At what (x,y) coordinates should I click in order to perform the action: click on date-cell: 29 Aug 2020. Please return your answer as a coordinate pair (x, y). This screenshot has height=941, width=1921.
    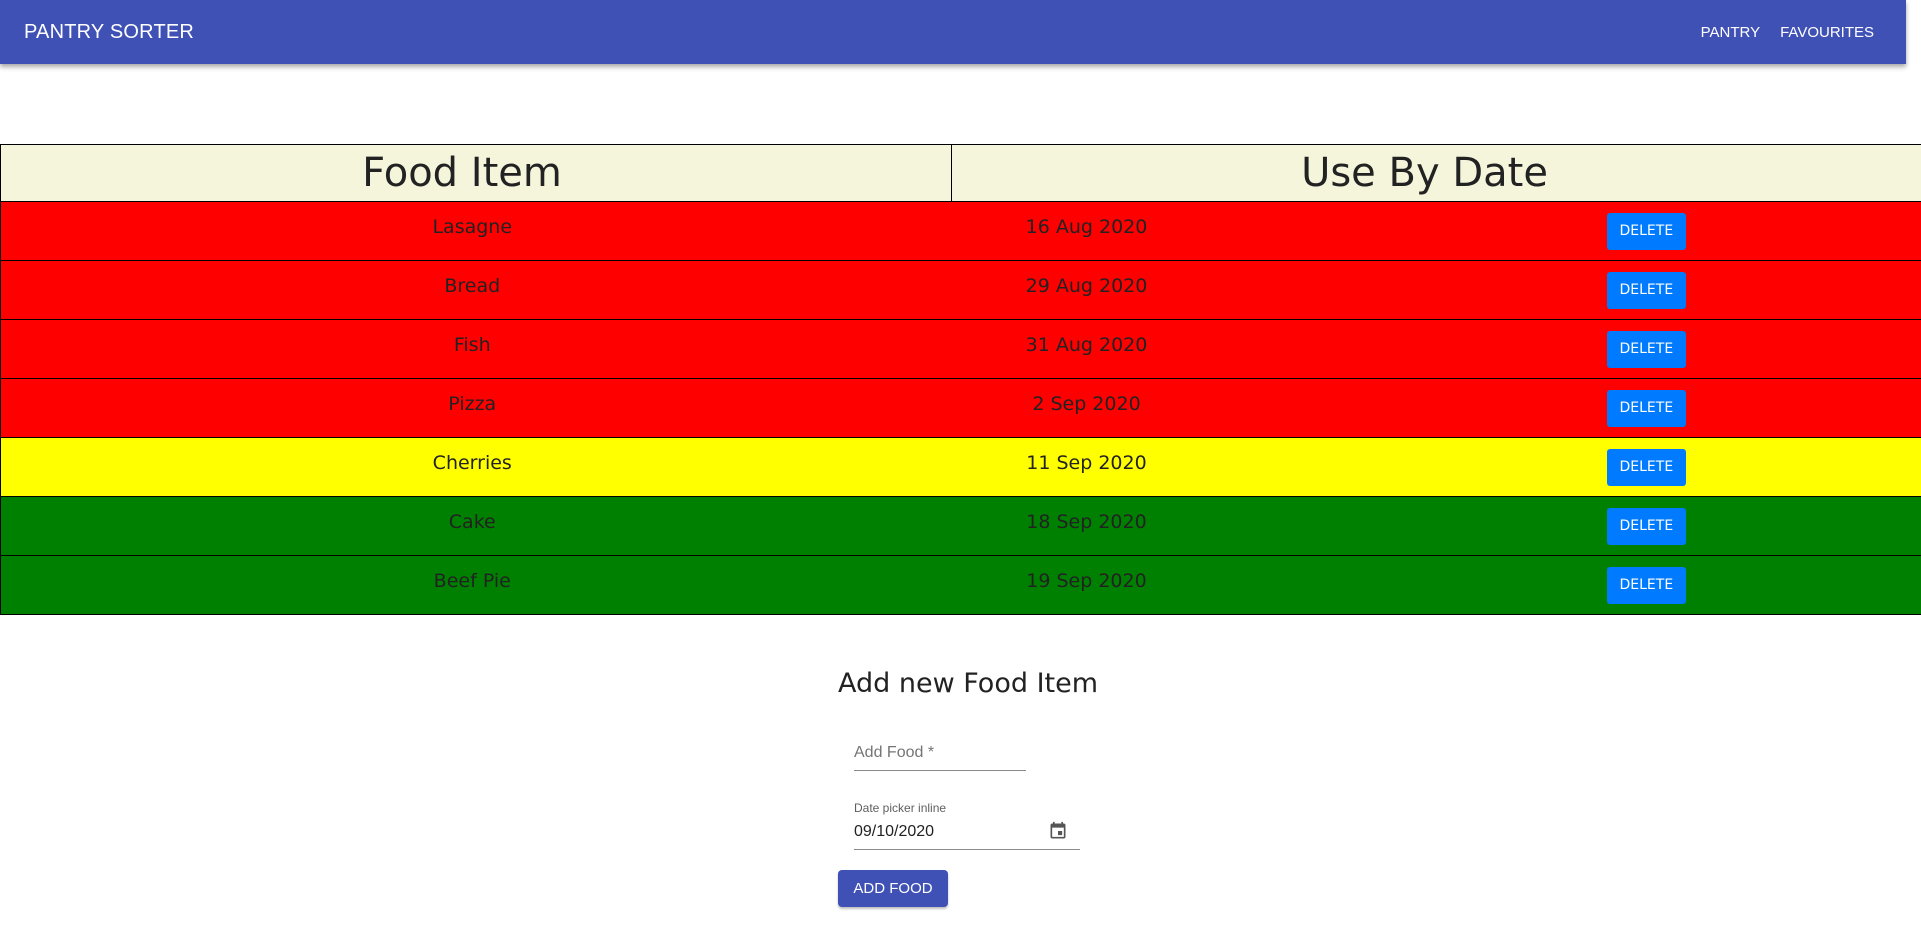
    Looking at the image, I should click on (1089, 290).